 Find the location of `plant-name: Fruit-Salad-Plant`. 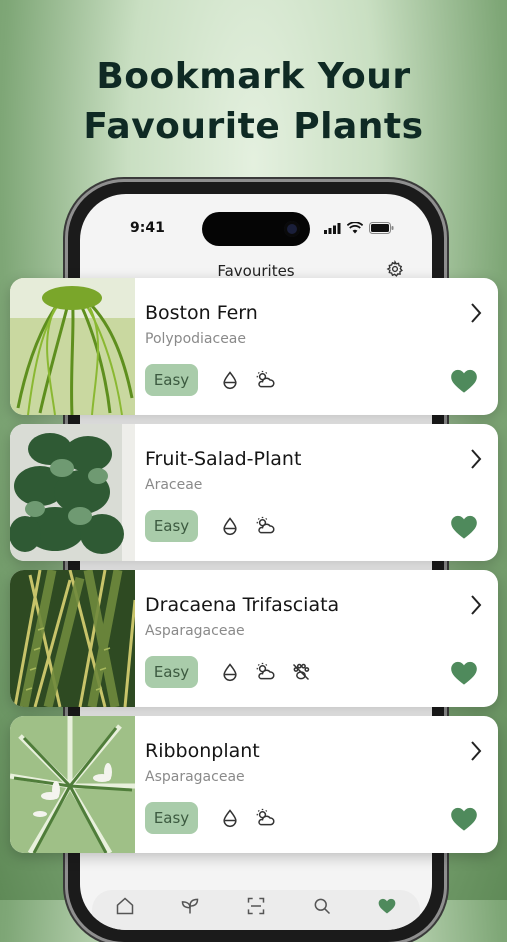

plant-name: Fruit-Salad-Plant is located at coordinates (223, 459).